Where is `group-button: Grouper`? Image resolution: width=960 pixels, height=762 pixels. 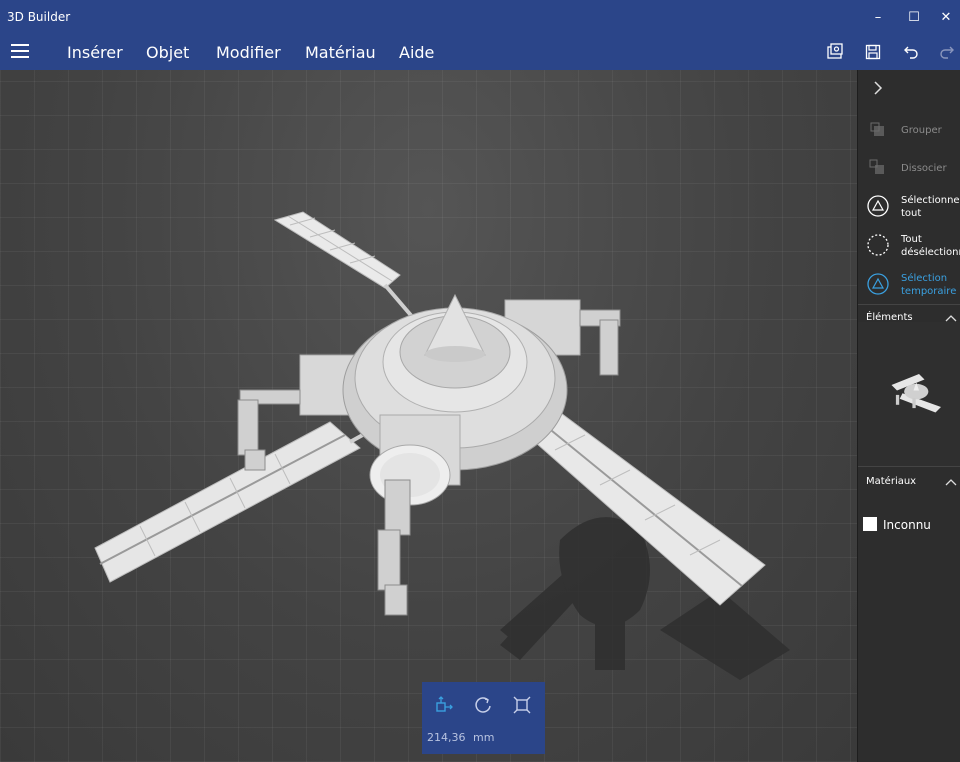 group-button: Grouper is located at coordinates (909, 132).